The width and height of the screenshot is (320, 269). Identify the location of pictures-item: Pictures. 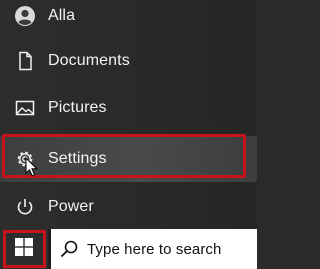
(128, 108).